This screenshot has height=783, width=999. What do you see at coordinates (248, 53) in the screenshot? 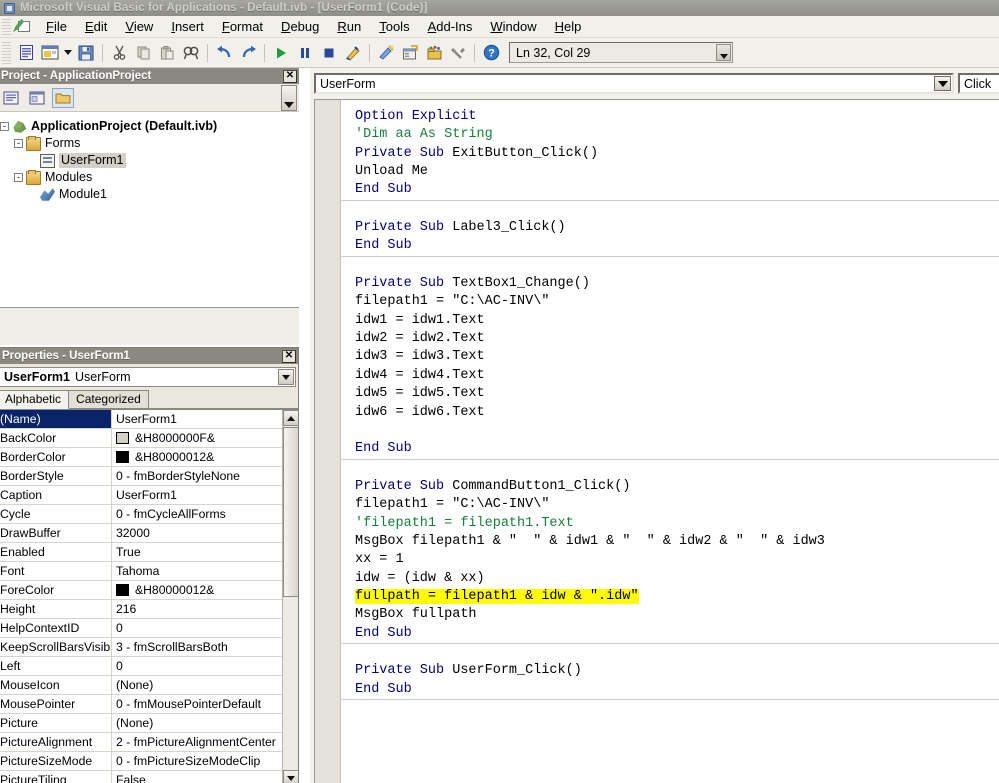
I see `redo-icon` at bounding box center [248, 53].